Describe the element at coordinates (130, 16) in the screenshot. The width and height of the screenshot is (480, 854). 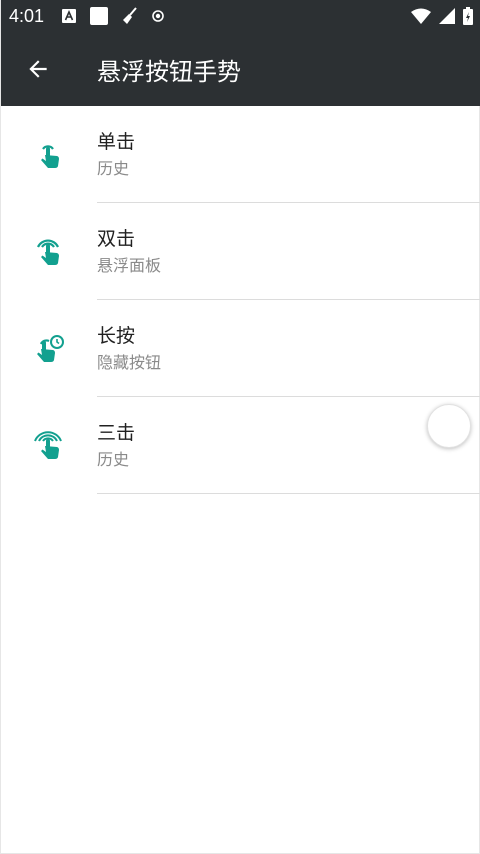
I see `broom-icon` at that location.